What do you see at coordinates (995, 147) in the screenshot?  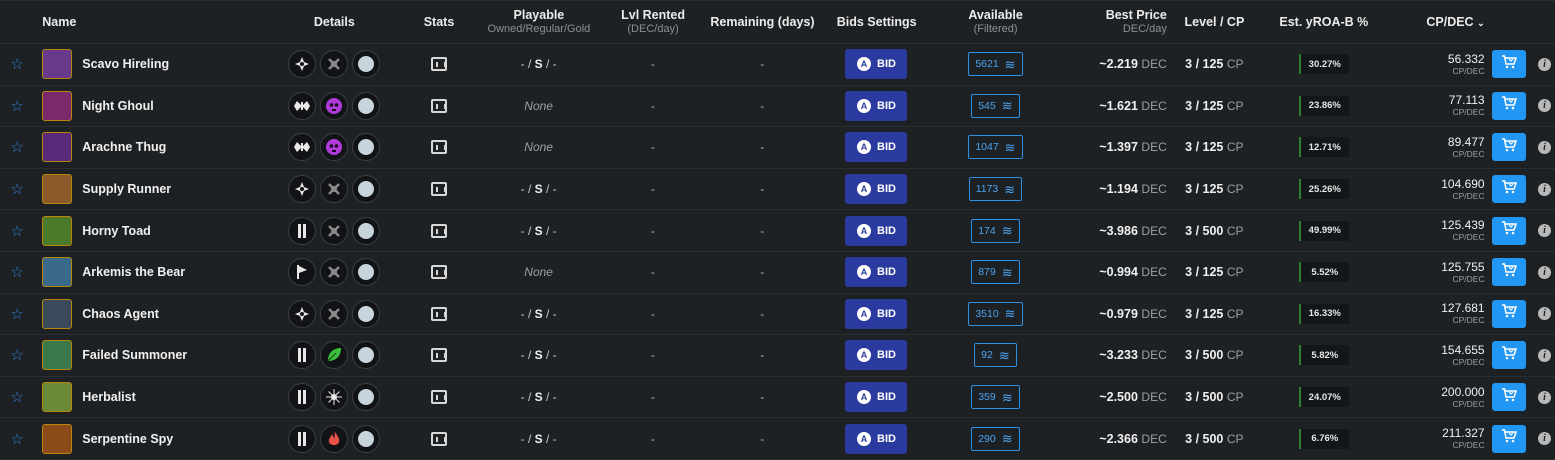 I see `available-button: 1047 ≋` at bounding box center [995, 147].